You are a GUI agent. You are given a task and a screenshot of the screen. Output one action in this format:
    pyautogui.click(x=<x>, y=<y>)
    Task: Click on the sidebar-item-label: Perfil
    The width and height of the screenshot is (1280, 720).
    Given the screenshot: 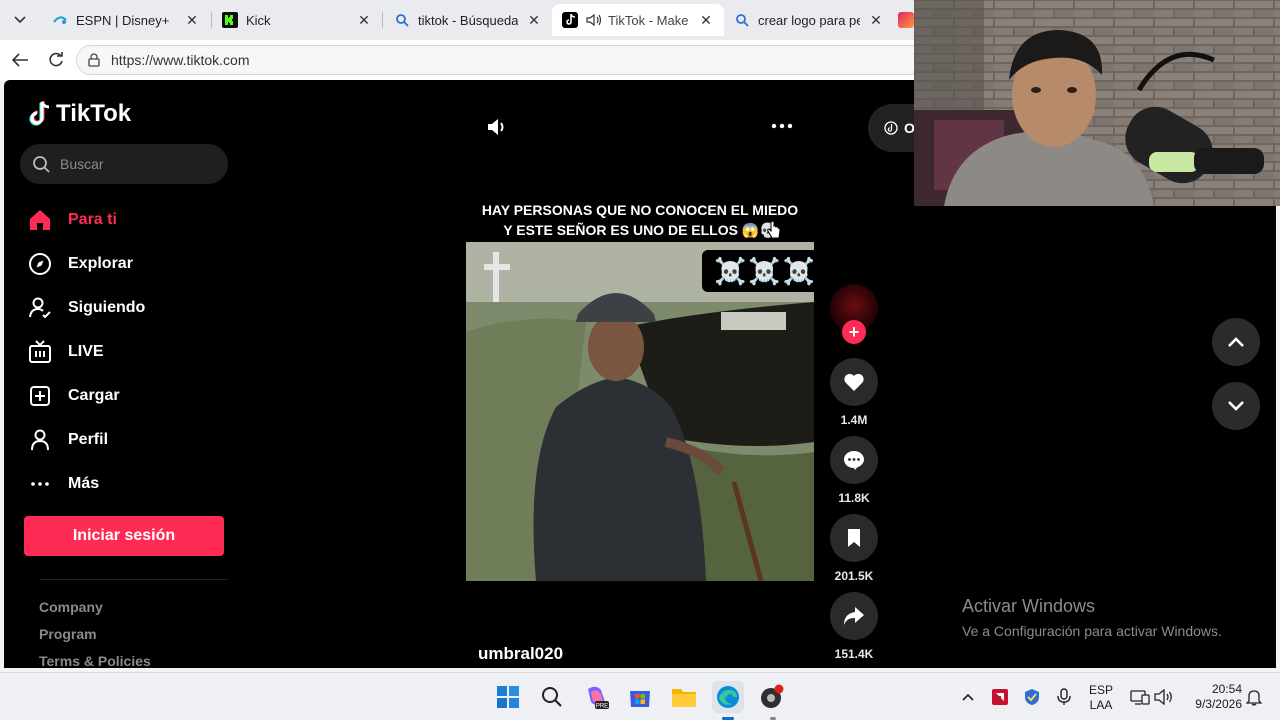 What is the action you would take?
    pyautogui.click(x=88, y=439)
    